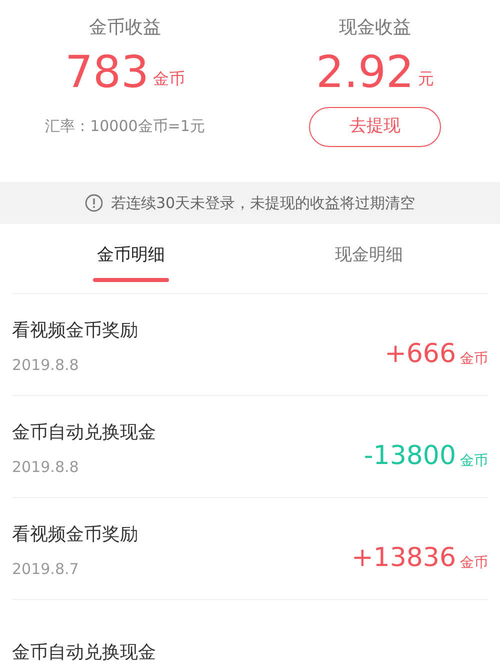 The image size is (500, 670). Describe the element at coordinates (404, 558) in the screenshot. I see `record-amount: +13836` at that location.